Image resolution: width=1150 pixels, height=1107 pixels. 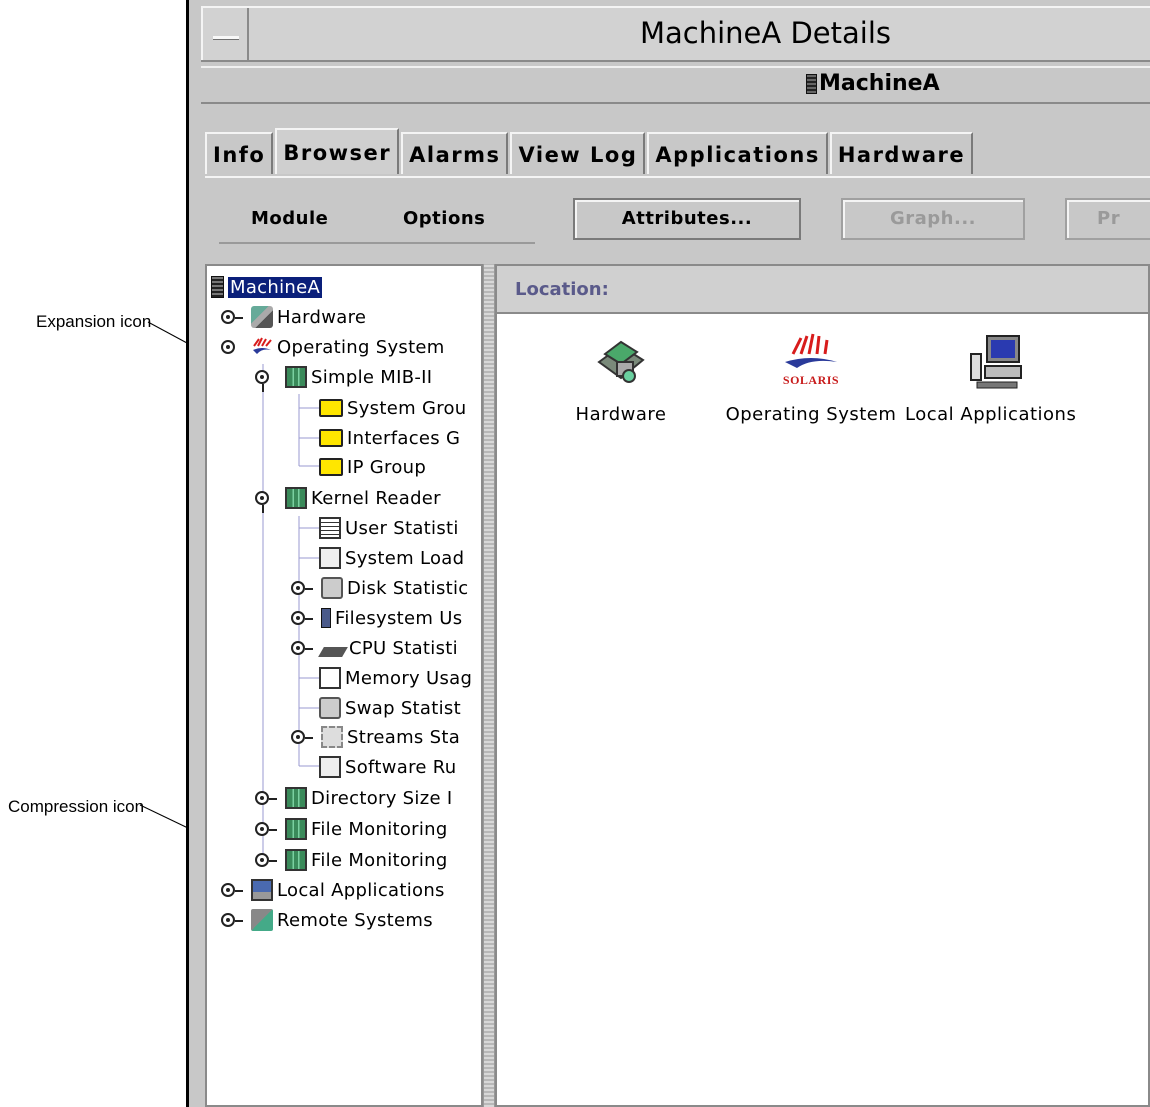 I want to click on tree-item-simple-mib-ii: Simple MIB-II, so click(x=344, y=378).